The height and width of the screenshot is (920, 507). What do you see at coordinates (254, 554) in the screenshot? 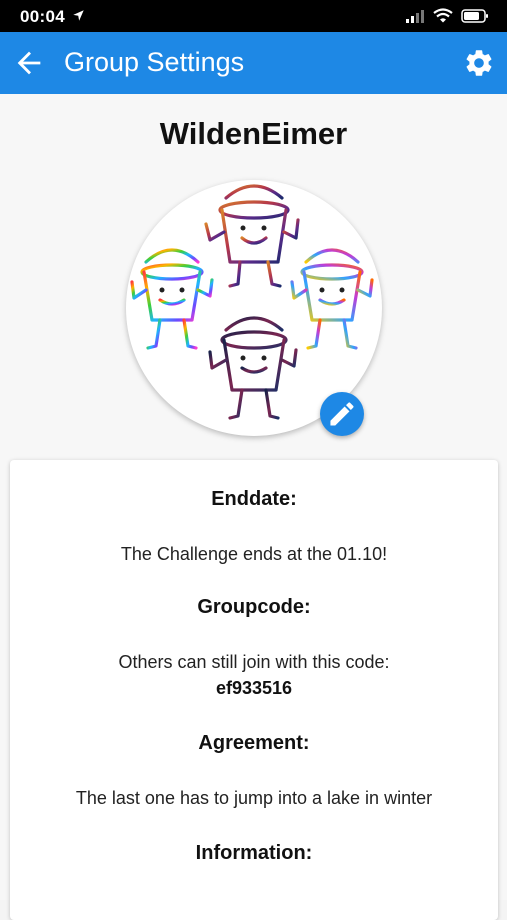
I see `enddate-text: The Challenge ends at the 01.10!` at bounding box center [254, 554].